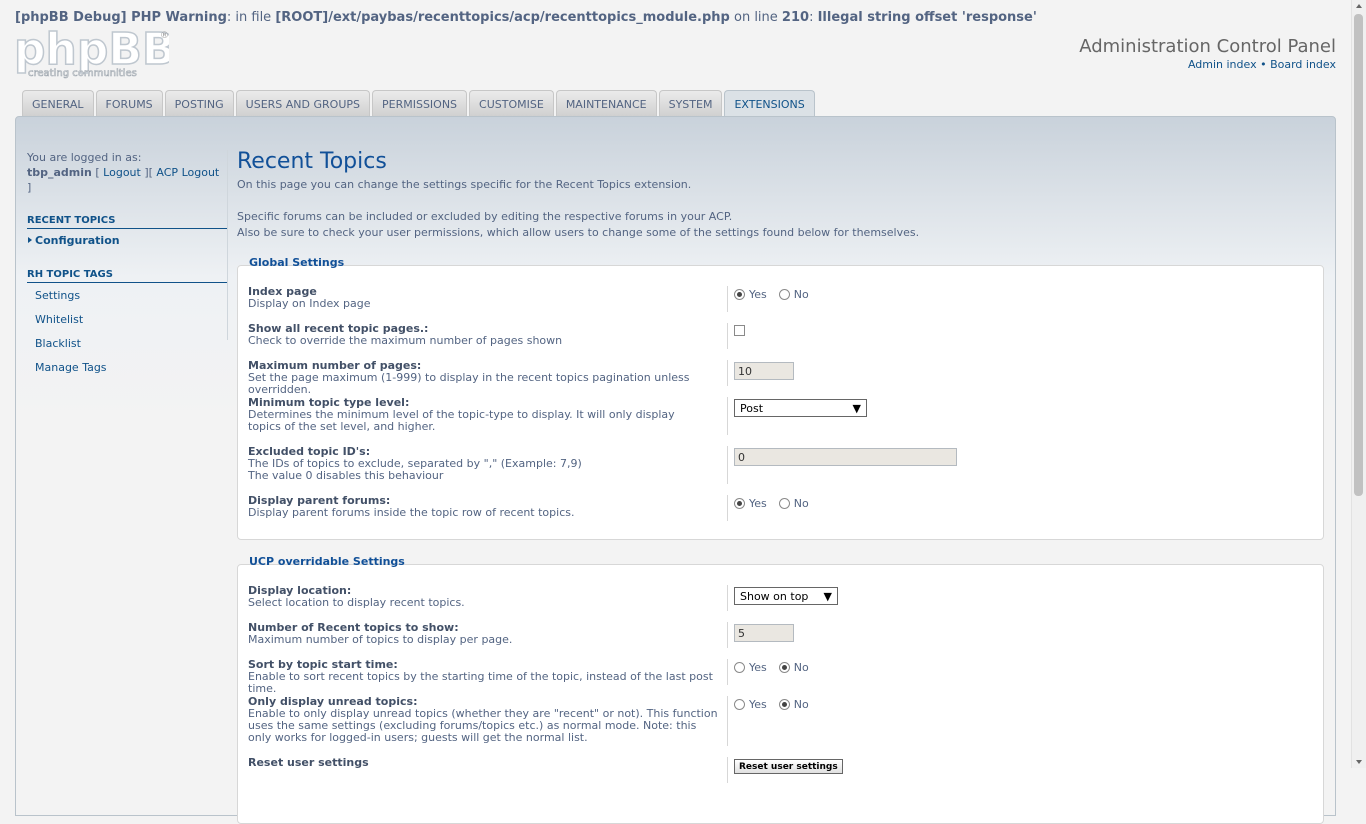 The image size is (1366, 824). What do you see at coordinates (127, 240) in the screenshot?
I see `sidebar-item-configuration: Configuration` at bounding box center [127, 240].